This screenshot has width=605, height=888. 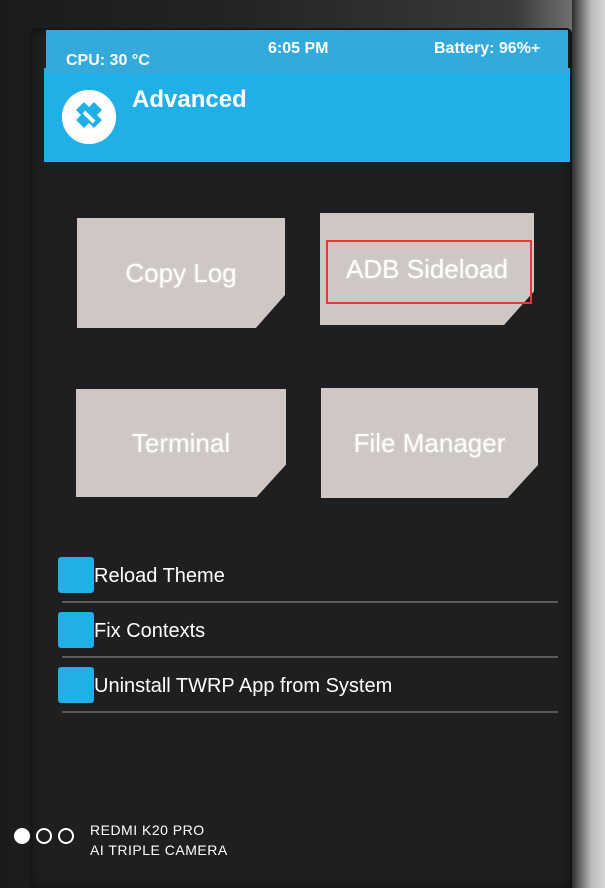 I want to click on copy-log-button: Copy Log, so click(x=181, y=273).